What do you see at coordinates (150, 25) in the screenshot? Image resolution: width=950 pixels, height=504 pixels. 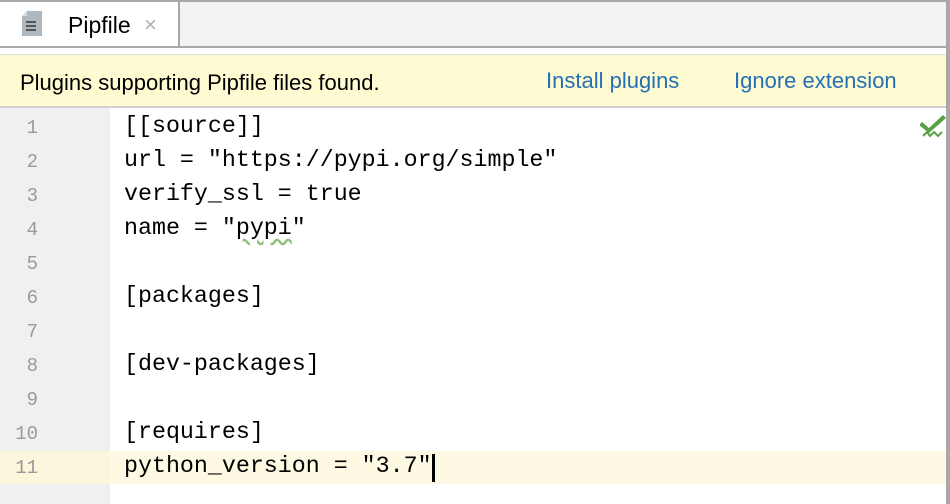 I see `close-icon: ×` at bounding box center [150, 25].